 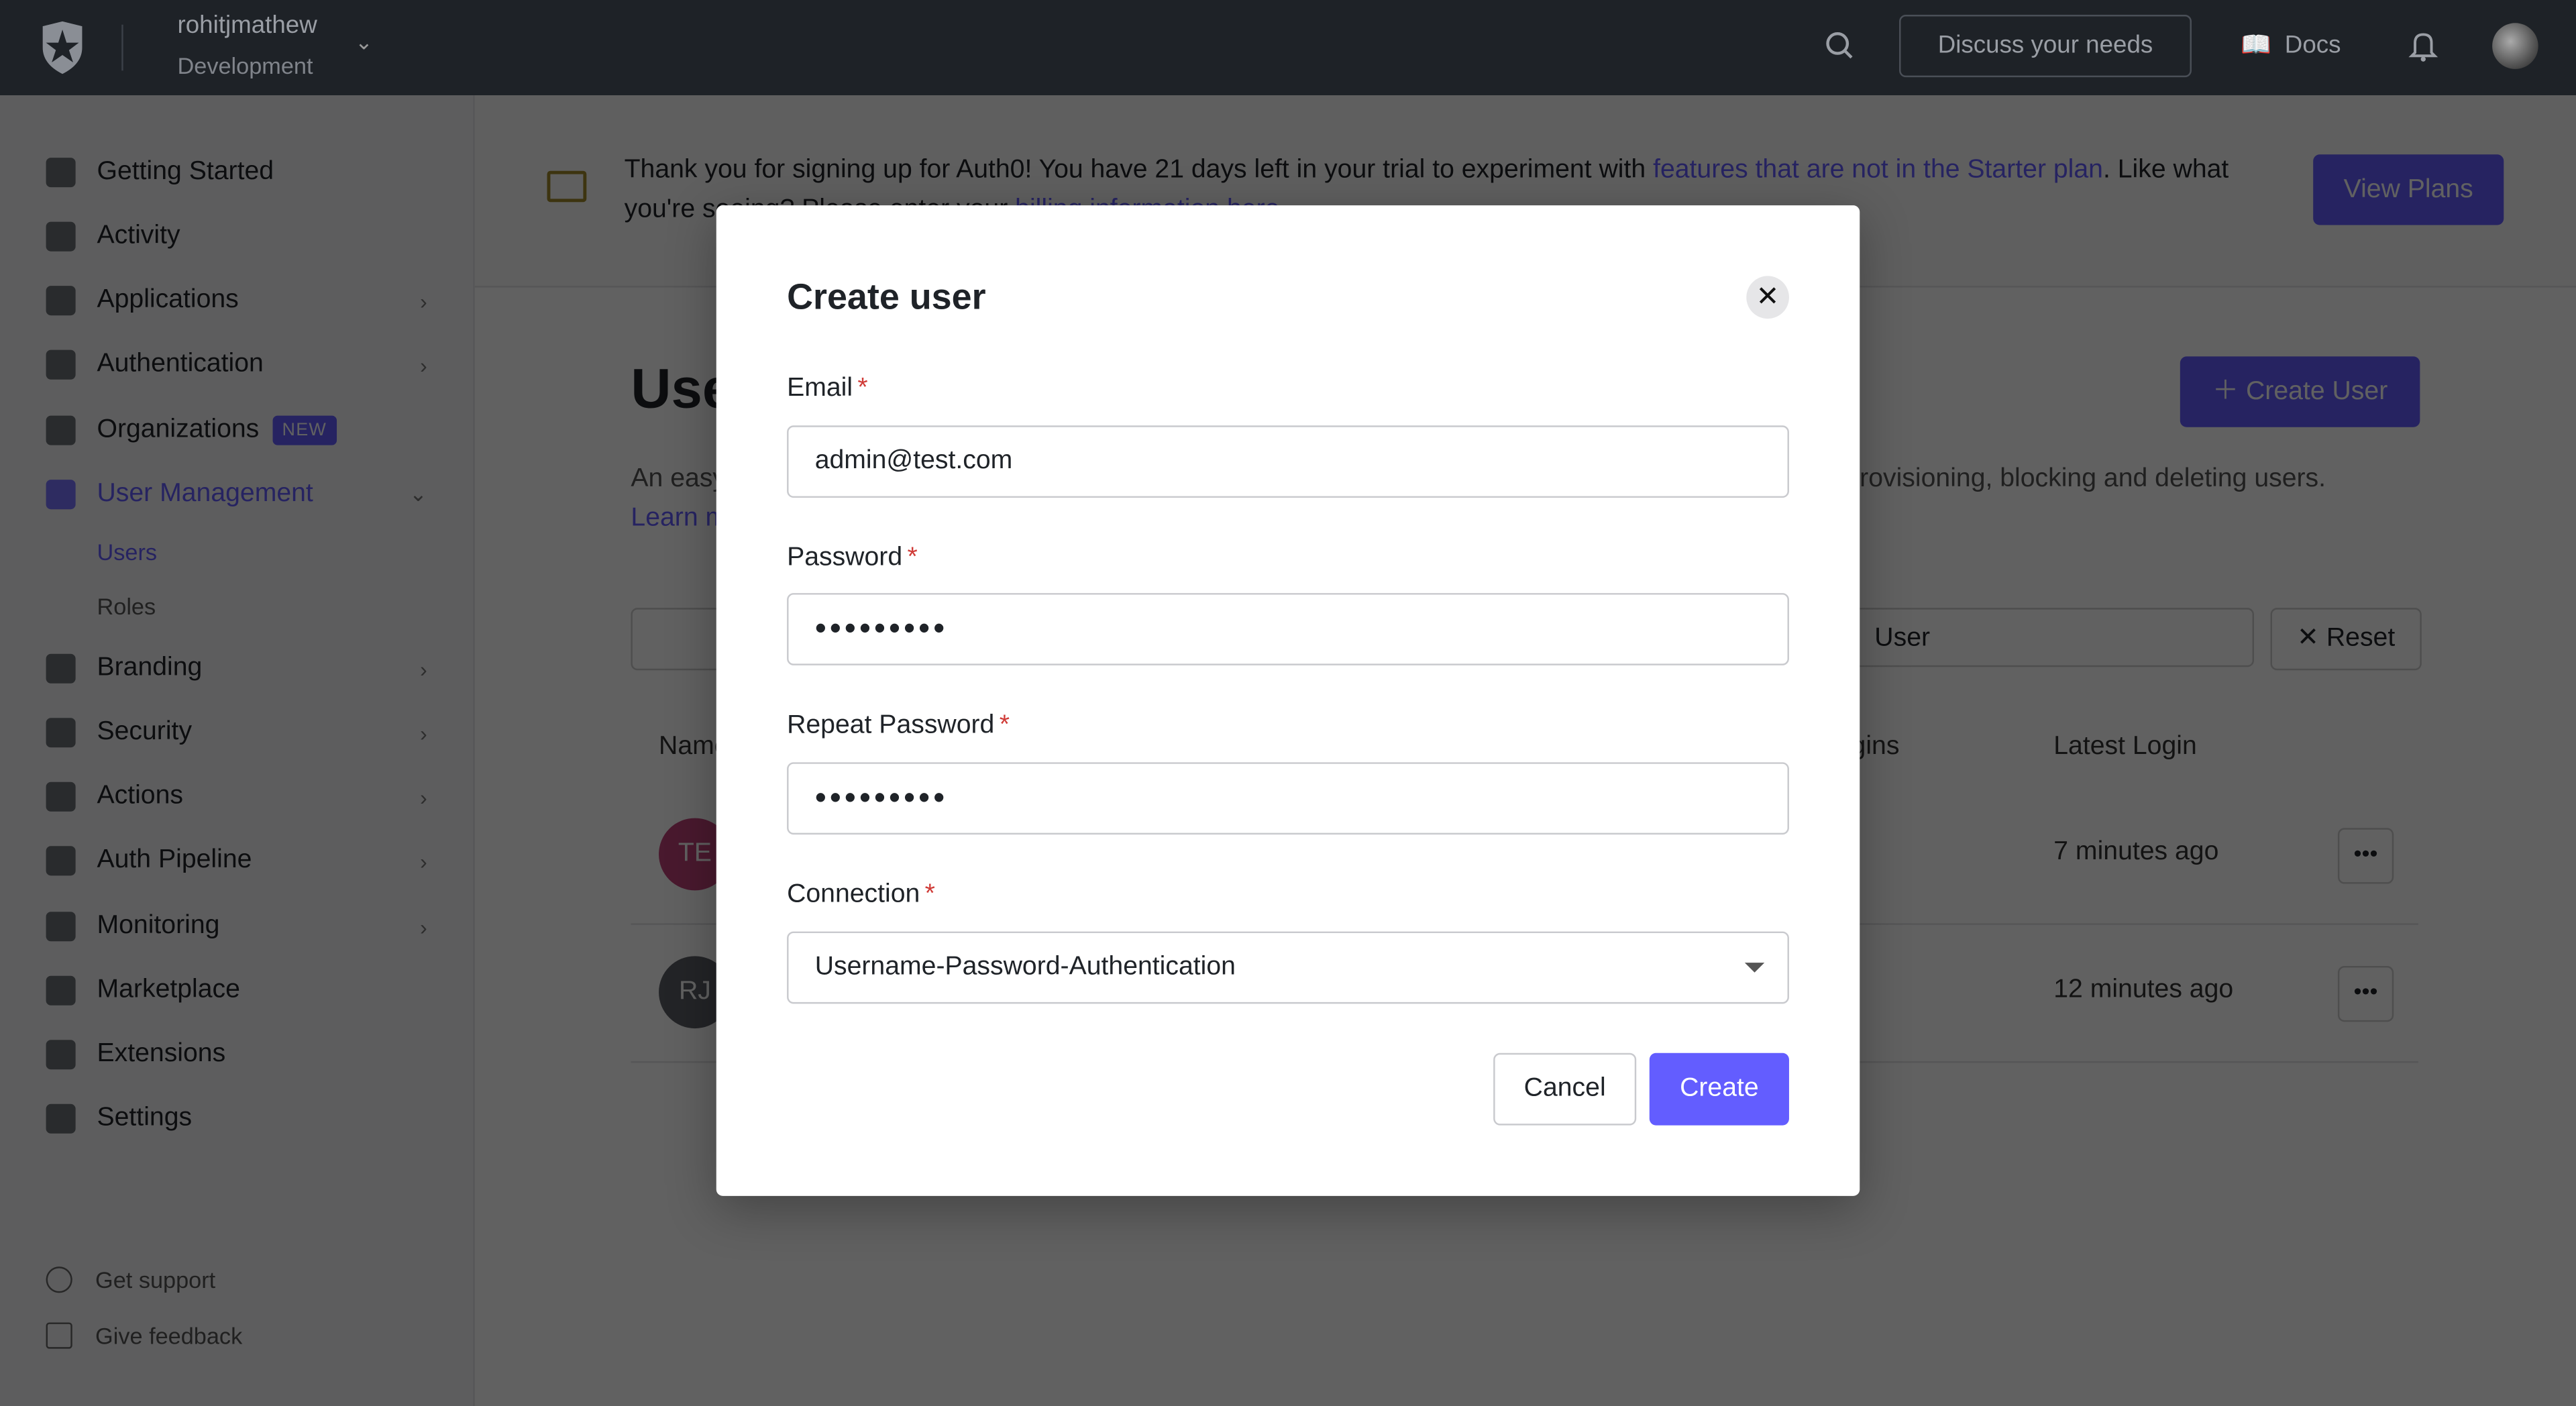 I want to click on latest-login: 7 minutes ago, so click(x=2136, y=851).